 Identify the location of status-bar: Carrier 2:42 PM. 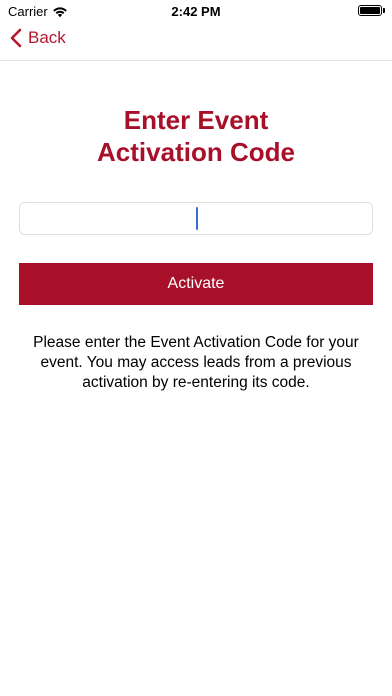
(196, 11).